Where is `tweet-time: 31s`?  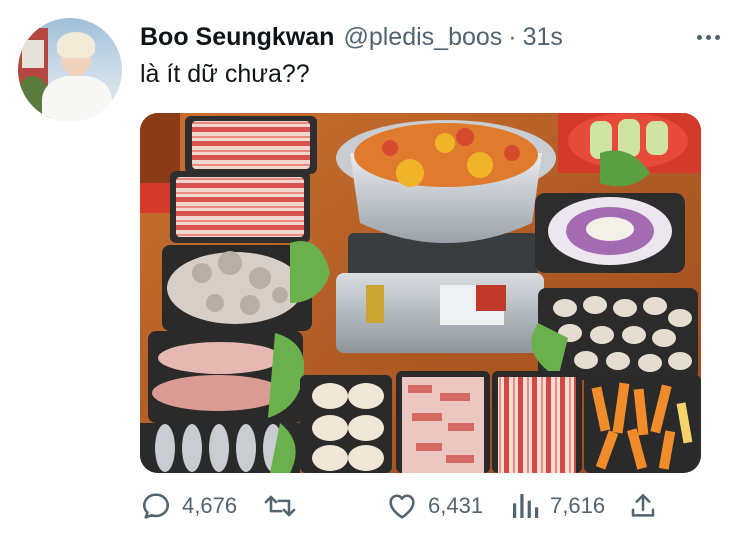
tweet-time: 31s is located at coordinates (543, 37).